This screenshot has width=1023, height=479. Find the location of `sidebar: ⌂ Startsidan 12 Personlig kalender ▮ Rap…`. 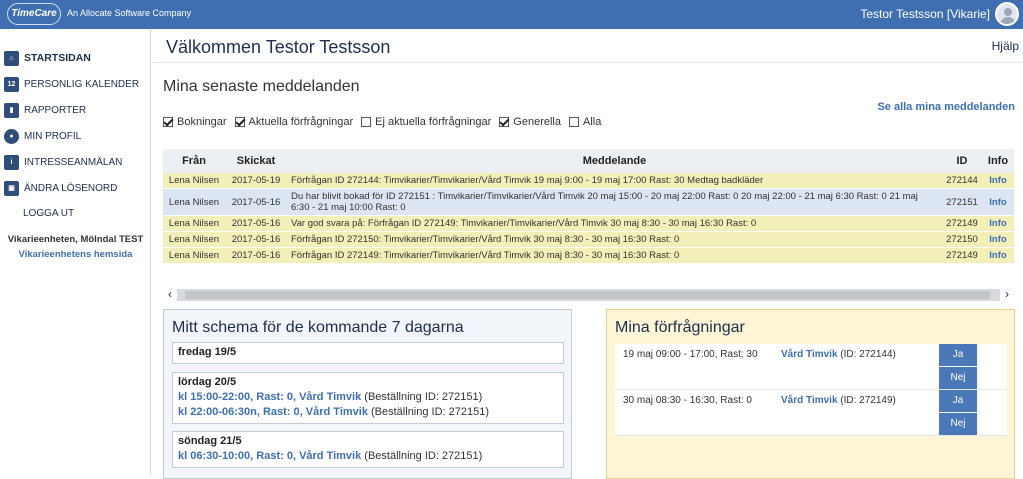

sidebar: ⌂ Startsidan 12 Personlig kalender ▮ Rap… is located at coordinates (75, 252).